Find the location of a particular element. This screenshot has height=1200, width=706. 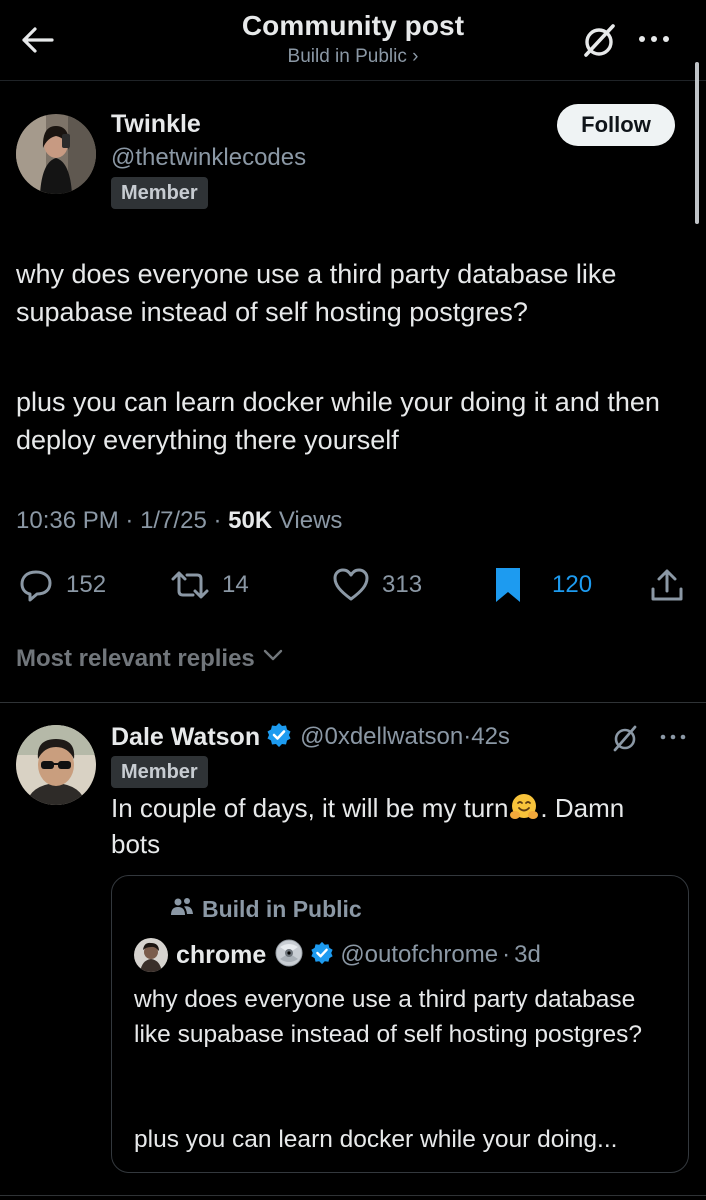

top-bar: Community post Build in Public › is located at coordinates (353, 40).